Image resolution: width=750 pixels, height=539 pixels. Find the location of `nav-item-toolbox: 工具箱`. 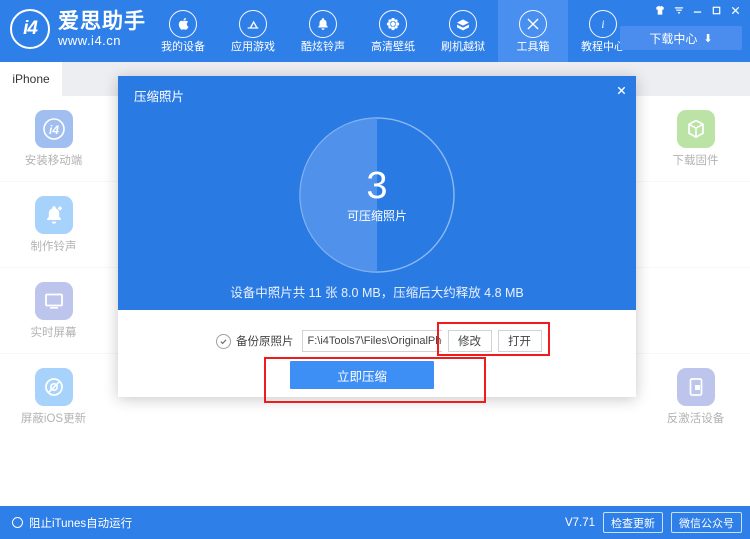

nav-item-toolbox: 工具箱 is located at coordinates (533, 31).